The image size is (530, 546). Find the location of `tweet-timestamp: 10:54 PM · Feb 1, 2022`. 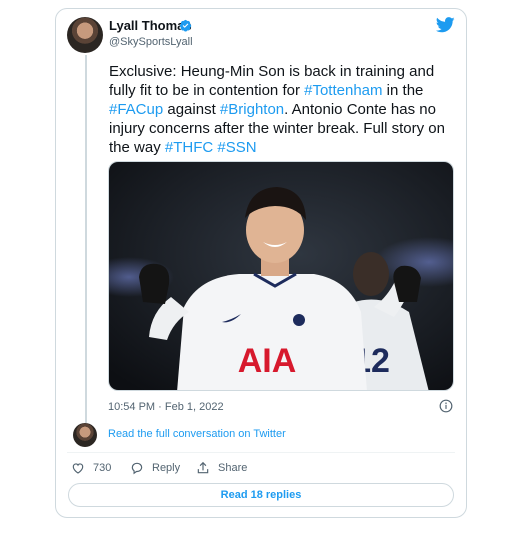

tweet-timestamp: 10:54 PM · Feb 1, 2022 is located at coordinates (166, 407).